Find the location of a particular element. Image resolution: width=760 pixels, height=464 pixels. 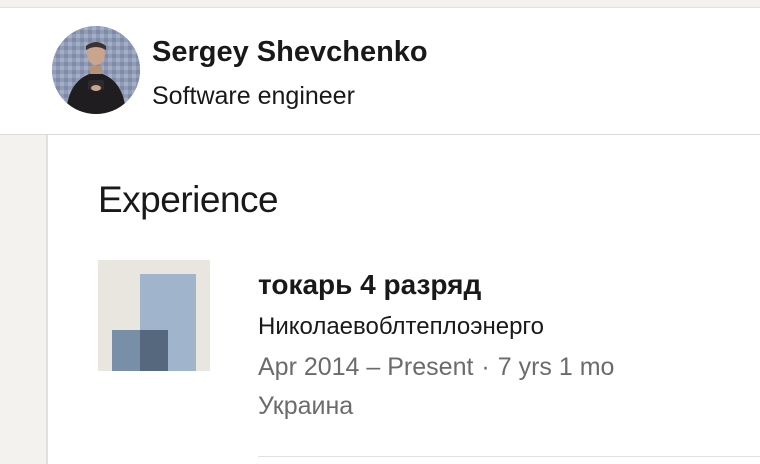

job-title: токарь 4 разряд is located at coordinates (369, 285).